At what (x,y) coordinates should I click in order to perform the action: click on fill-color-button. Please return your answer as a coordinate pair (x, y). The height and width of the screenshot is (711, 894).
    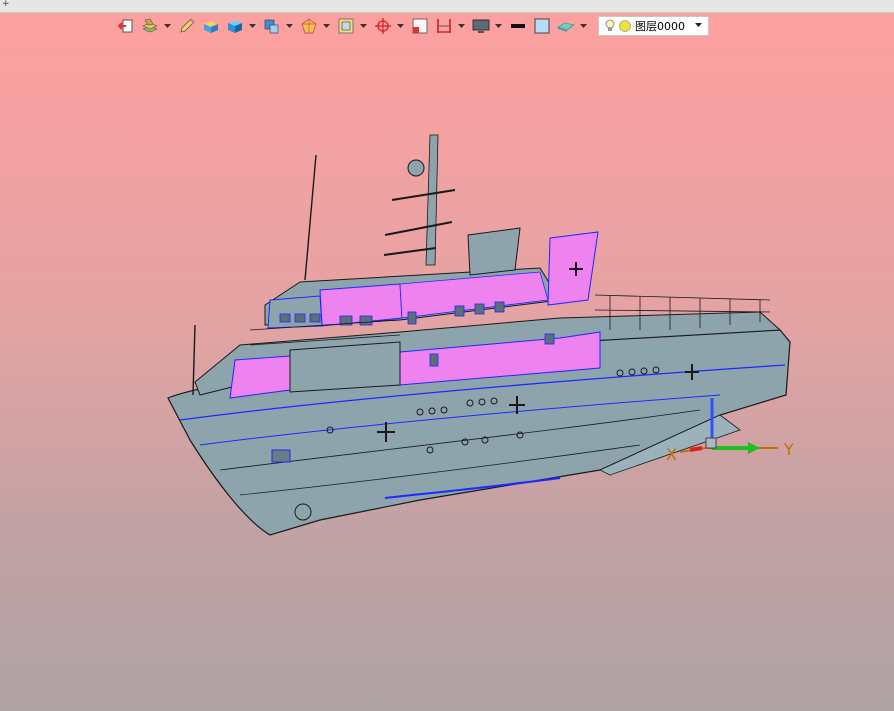
    Looking at the image, I should click on (542, 26).